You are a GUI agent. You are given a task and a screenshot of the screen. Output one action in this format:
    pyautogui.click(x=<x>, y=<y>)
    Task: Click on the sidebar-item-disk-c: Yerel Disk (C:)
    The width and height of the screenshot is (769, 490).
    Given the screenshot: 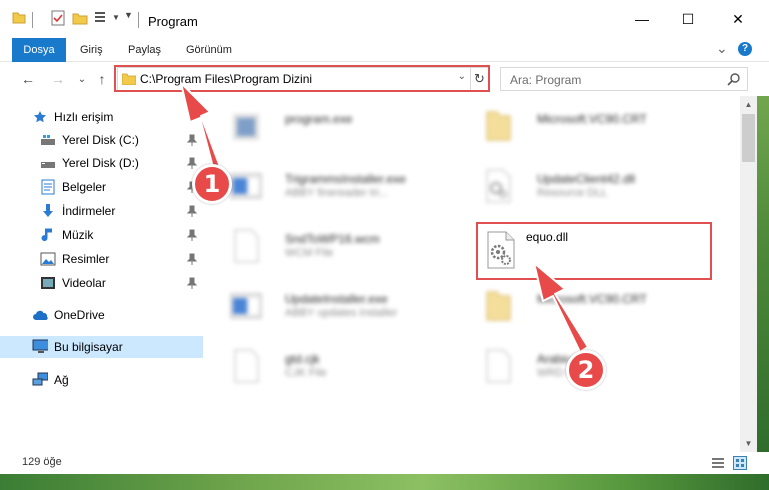 What is the action you would take?
    pyautogui.click(x=101, y=140)
    